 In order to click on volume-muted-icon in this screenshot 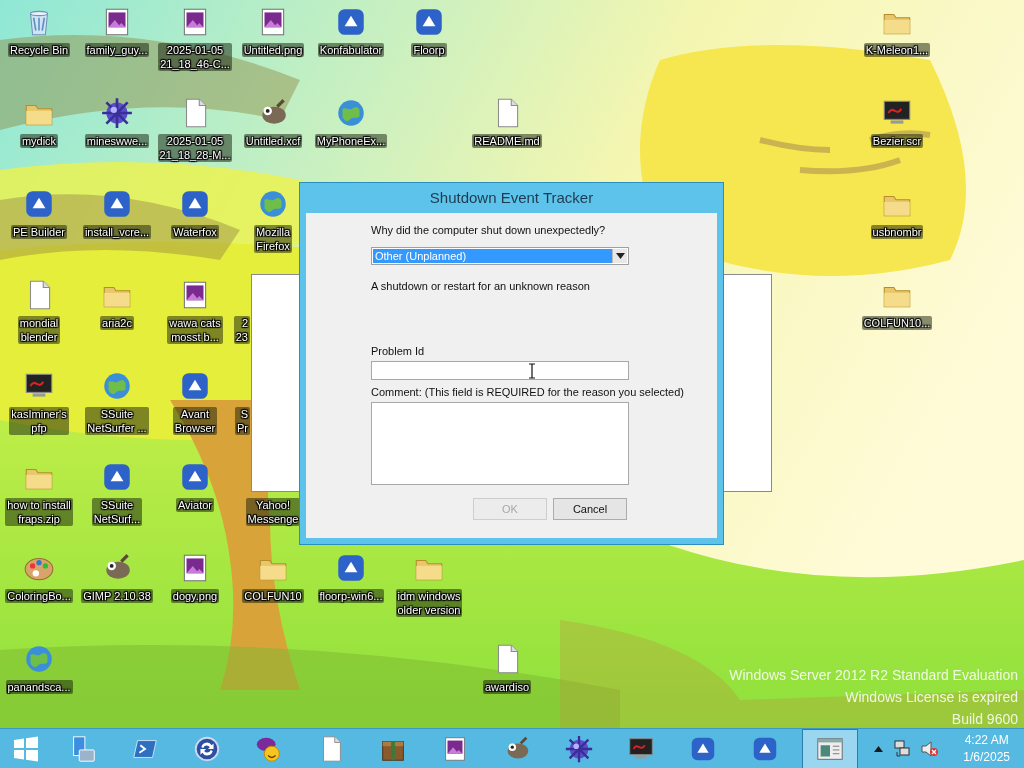, I will do `click(930, 748)`.